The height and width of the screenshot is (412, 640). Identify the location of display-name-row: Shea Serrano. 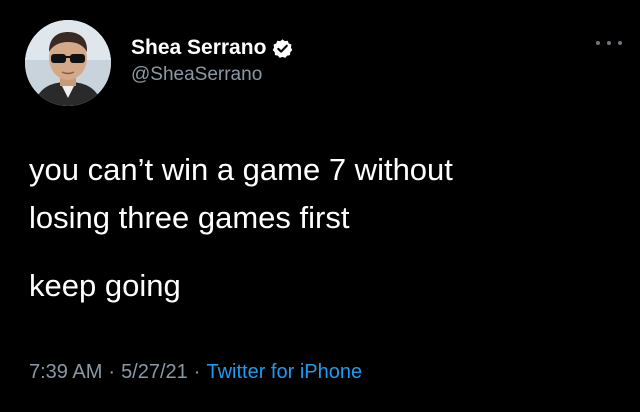
(212, 48).